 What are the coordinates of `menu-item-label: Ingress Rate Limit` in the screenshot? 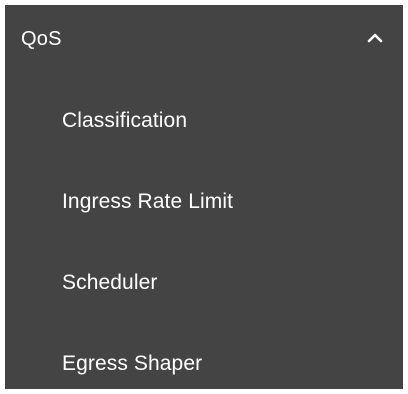 It's located at (148, 201).